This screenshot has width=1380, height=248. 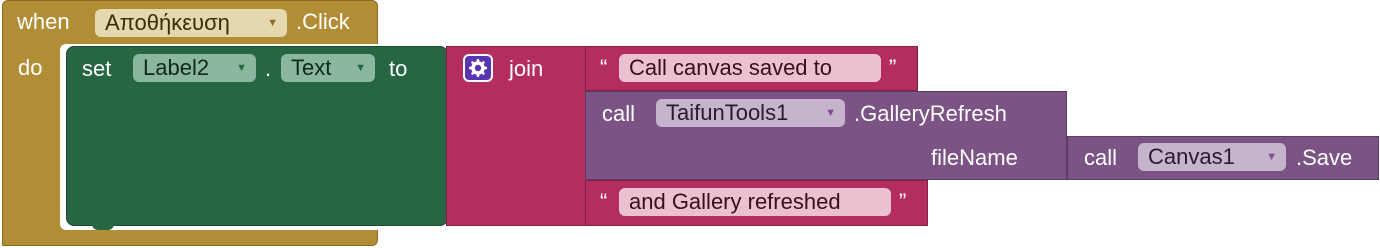 I want to click on set-keyword: set, so click(x=97, y=68).